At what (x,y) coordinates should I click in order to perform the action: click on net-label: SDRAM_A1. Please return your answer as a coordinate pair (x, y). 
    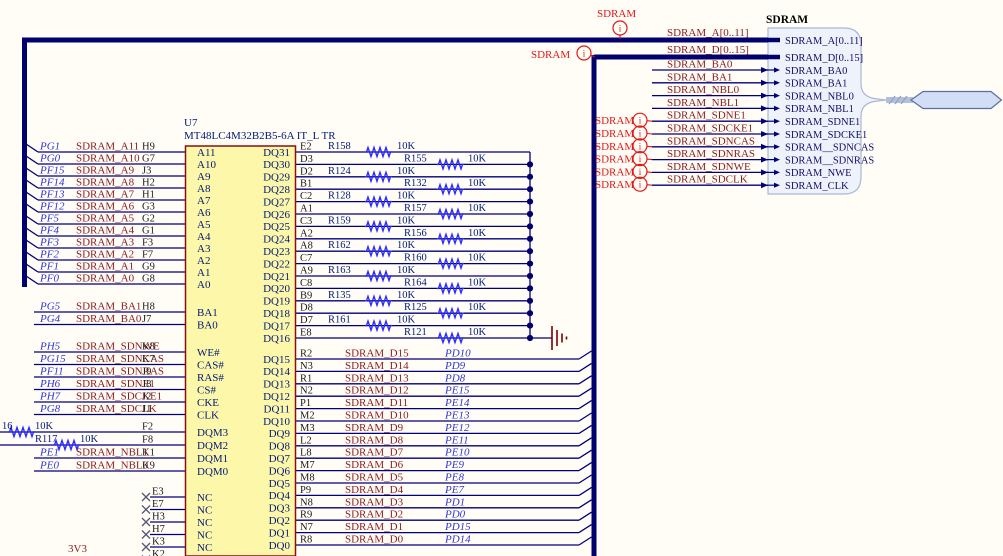
    Looking at the image, I should click on (105, 267).